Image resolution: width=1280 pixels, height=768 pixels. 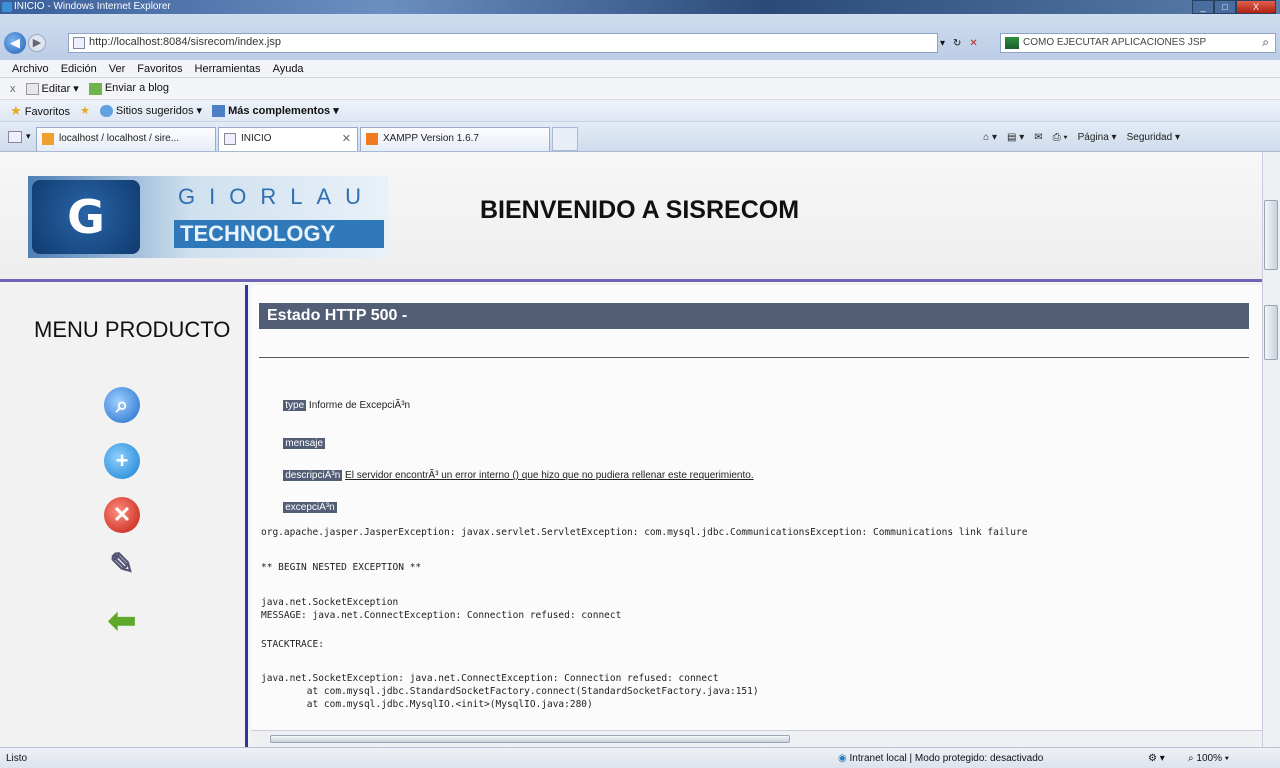 What do you see at coordinates (1060, 137) in the screenshot?
I see `print-icon: ⎙ ▾` at bounding box center [1060, 137].